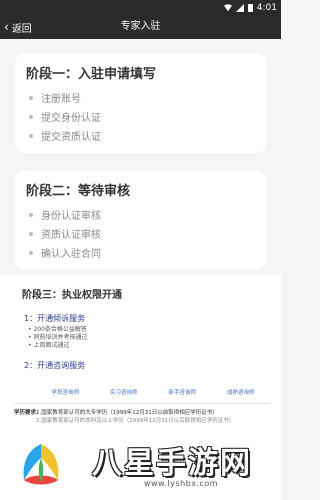 The image size is (320, 500). What do you see at coordinates (181, 483) in the screenshot?
I see `watermark-url: www.lyshbx.com` at bounding box center [181, 483].